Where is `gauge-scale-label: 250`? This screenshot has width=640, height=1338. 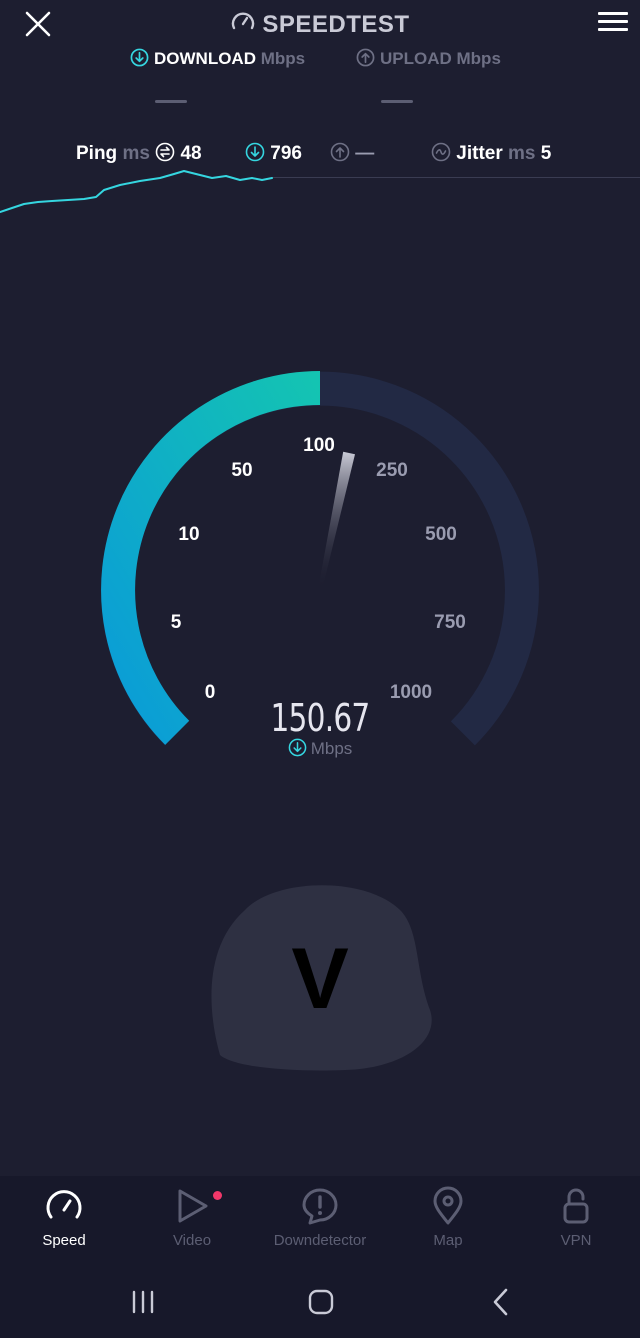 gauge-scale-label: 250 is located at coordinates (392, 470).